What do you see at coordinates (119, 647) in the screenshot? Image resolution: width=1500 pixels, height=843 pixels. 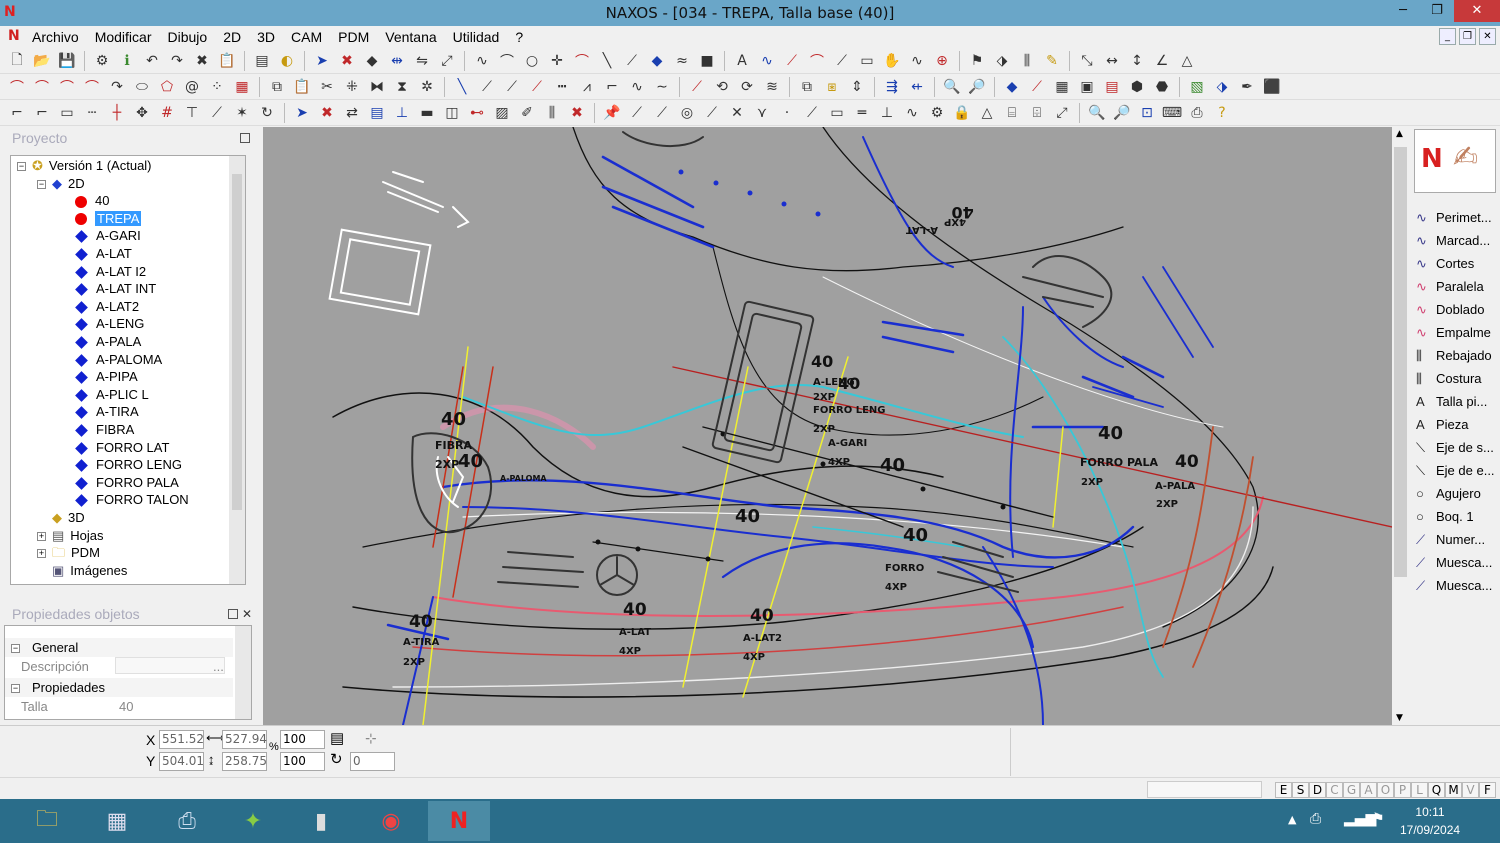 I see `group-general: − General` at bounding box center [119, 647].